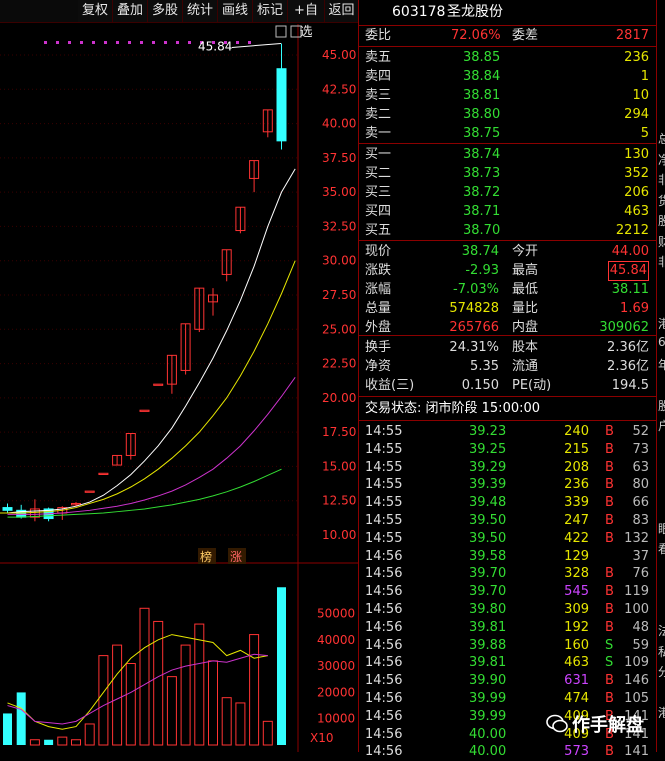 The height and width of the screenshot is (761, 665). I want to click on tick-count: 109, so click(636, 663).